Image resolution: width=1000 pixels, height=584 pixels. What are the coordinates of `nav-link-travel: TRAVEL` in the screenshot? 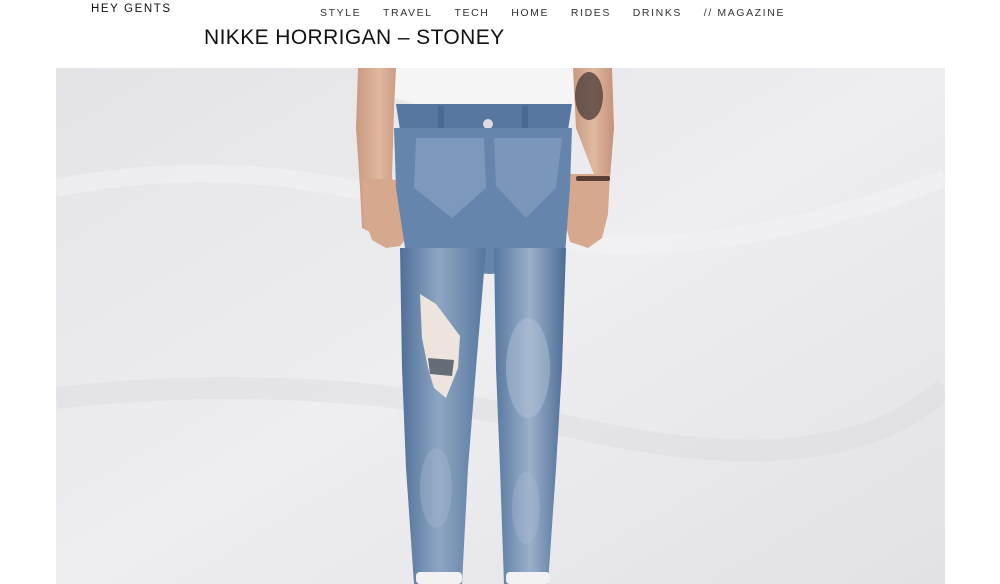 It's located at (408, 13).